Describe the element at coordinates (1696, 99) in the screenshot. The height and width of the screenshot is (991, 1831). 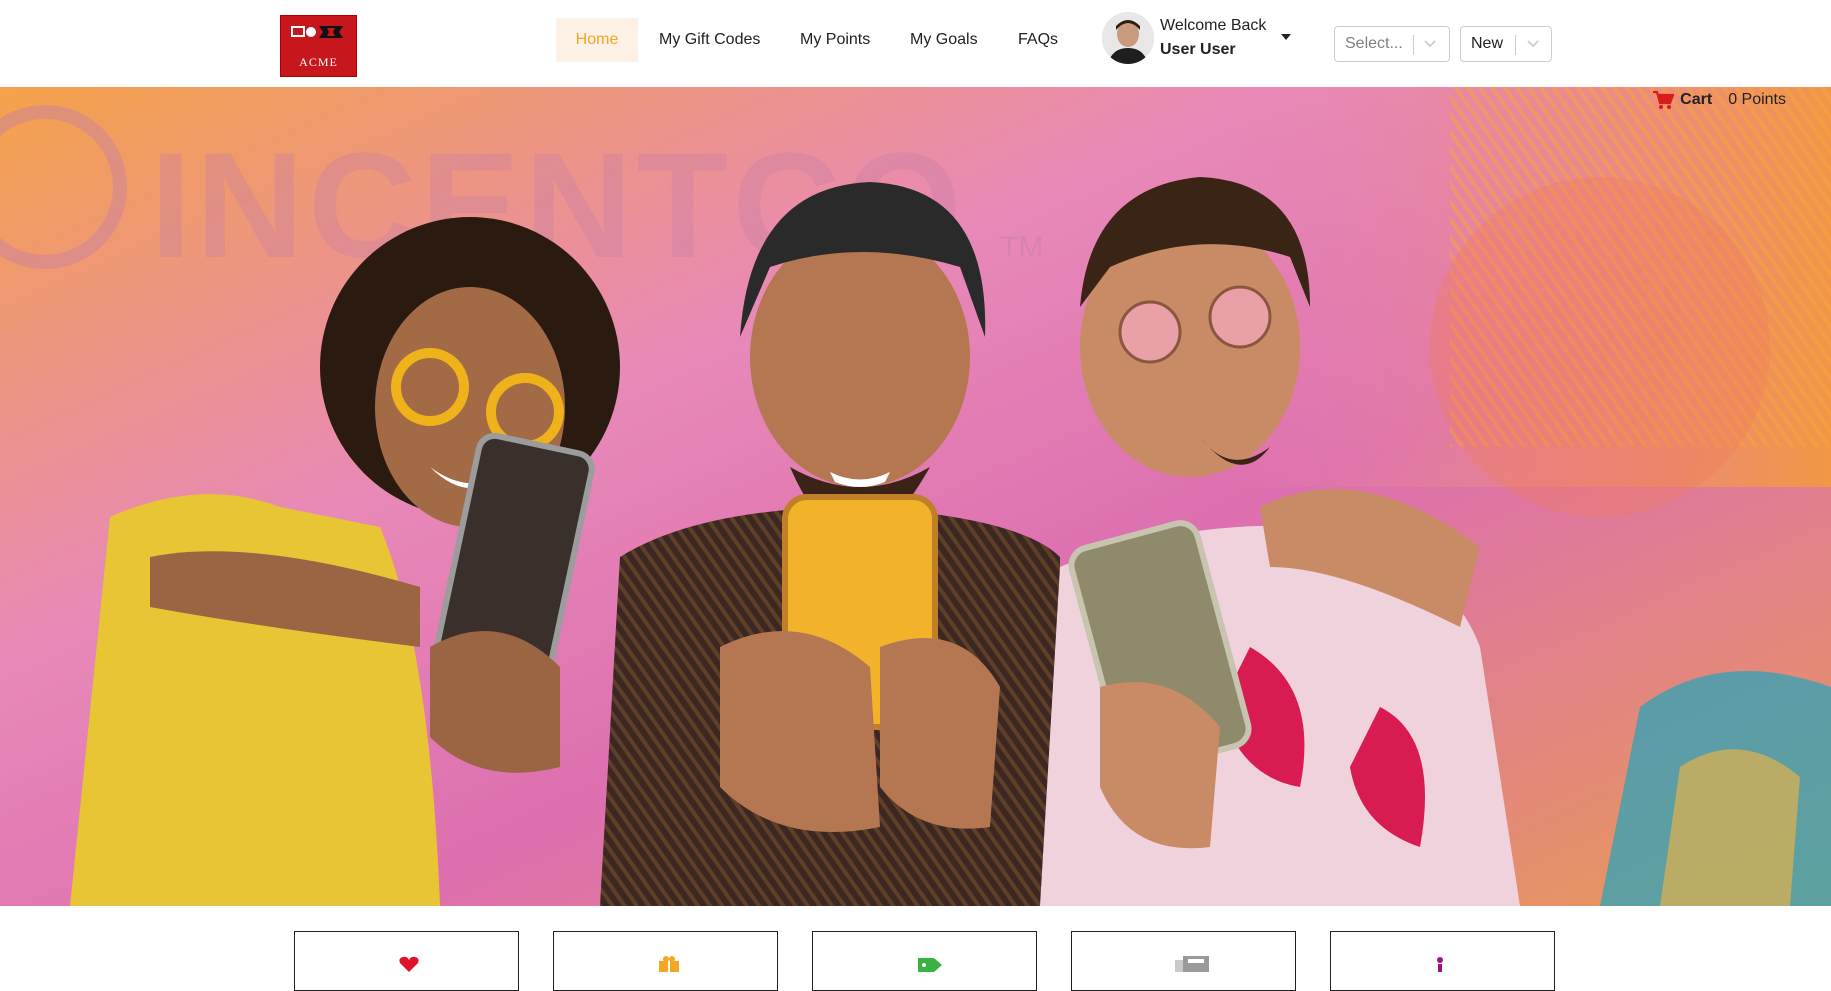
I see `cart-label: Cart` at that location.